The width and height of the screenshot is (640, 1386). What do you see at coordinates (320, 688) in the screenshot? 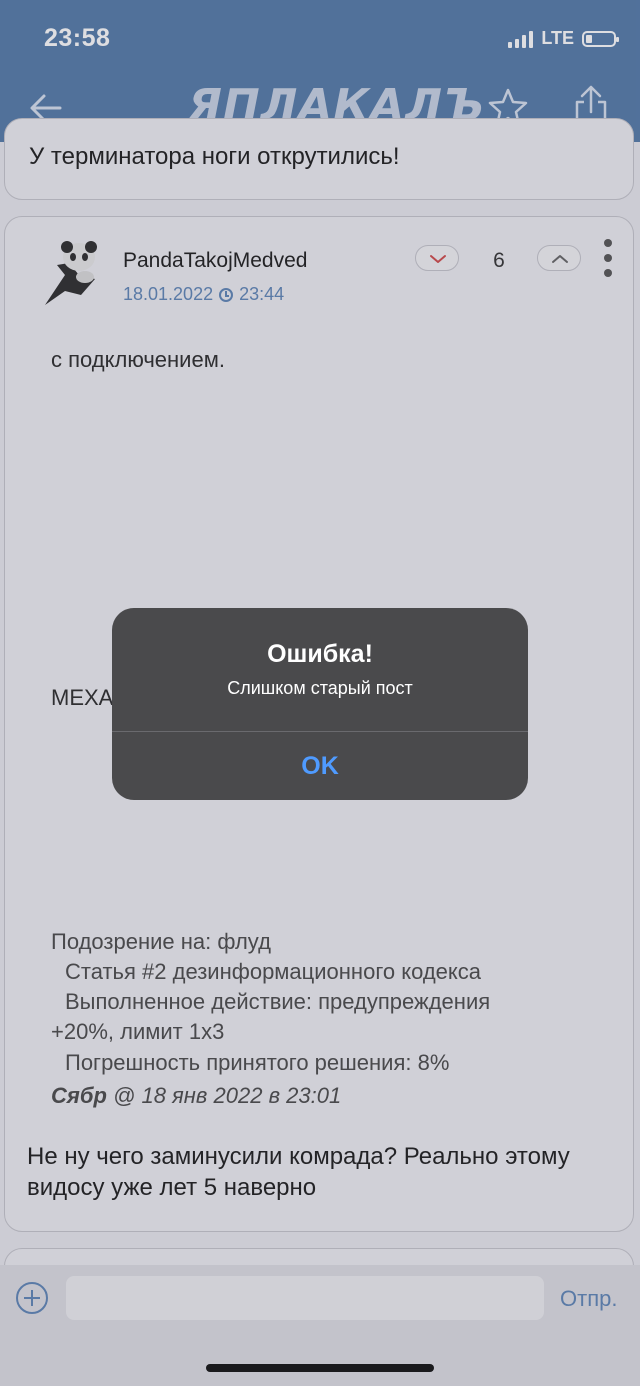
I see `alert-message: Слишком старый пост` at bounding box center [320, 688].